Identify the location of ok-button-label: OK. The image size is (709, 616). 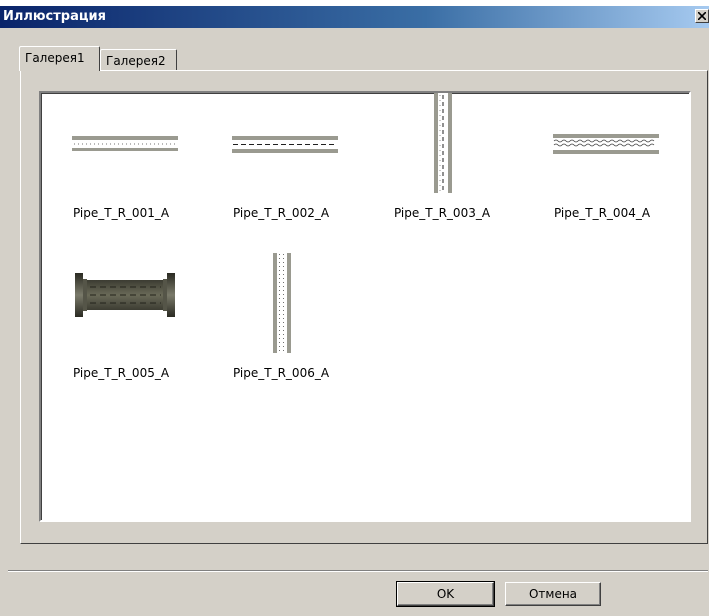
(445, 594).